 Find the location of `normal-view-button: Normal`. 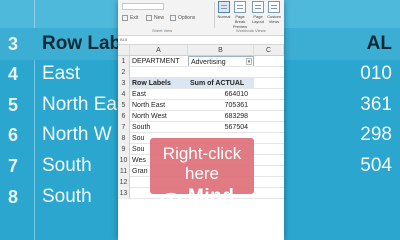

normal-view-button: Normal is located at coordinates (224, 10).